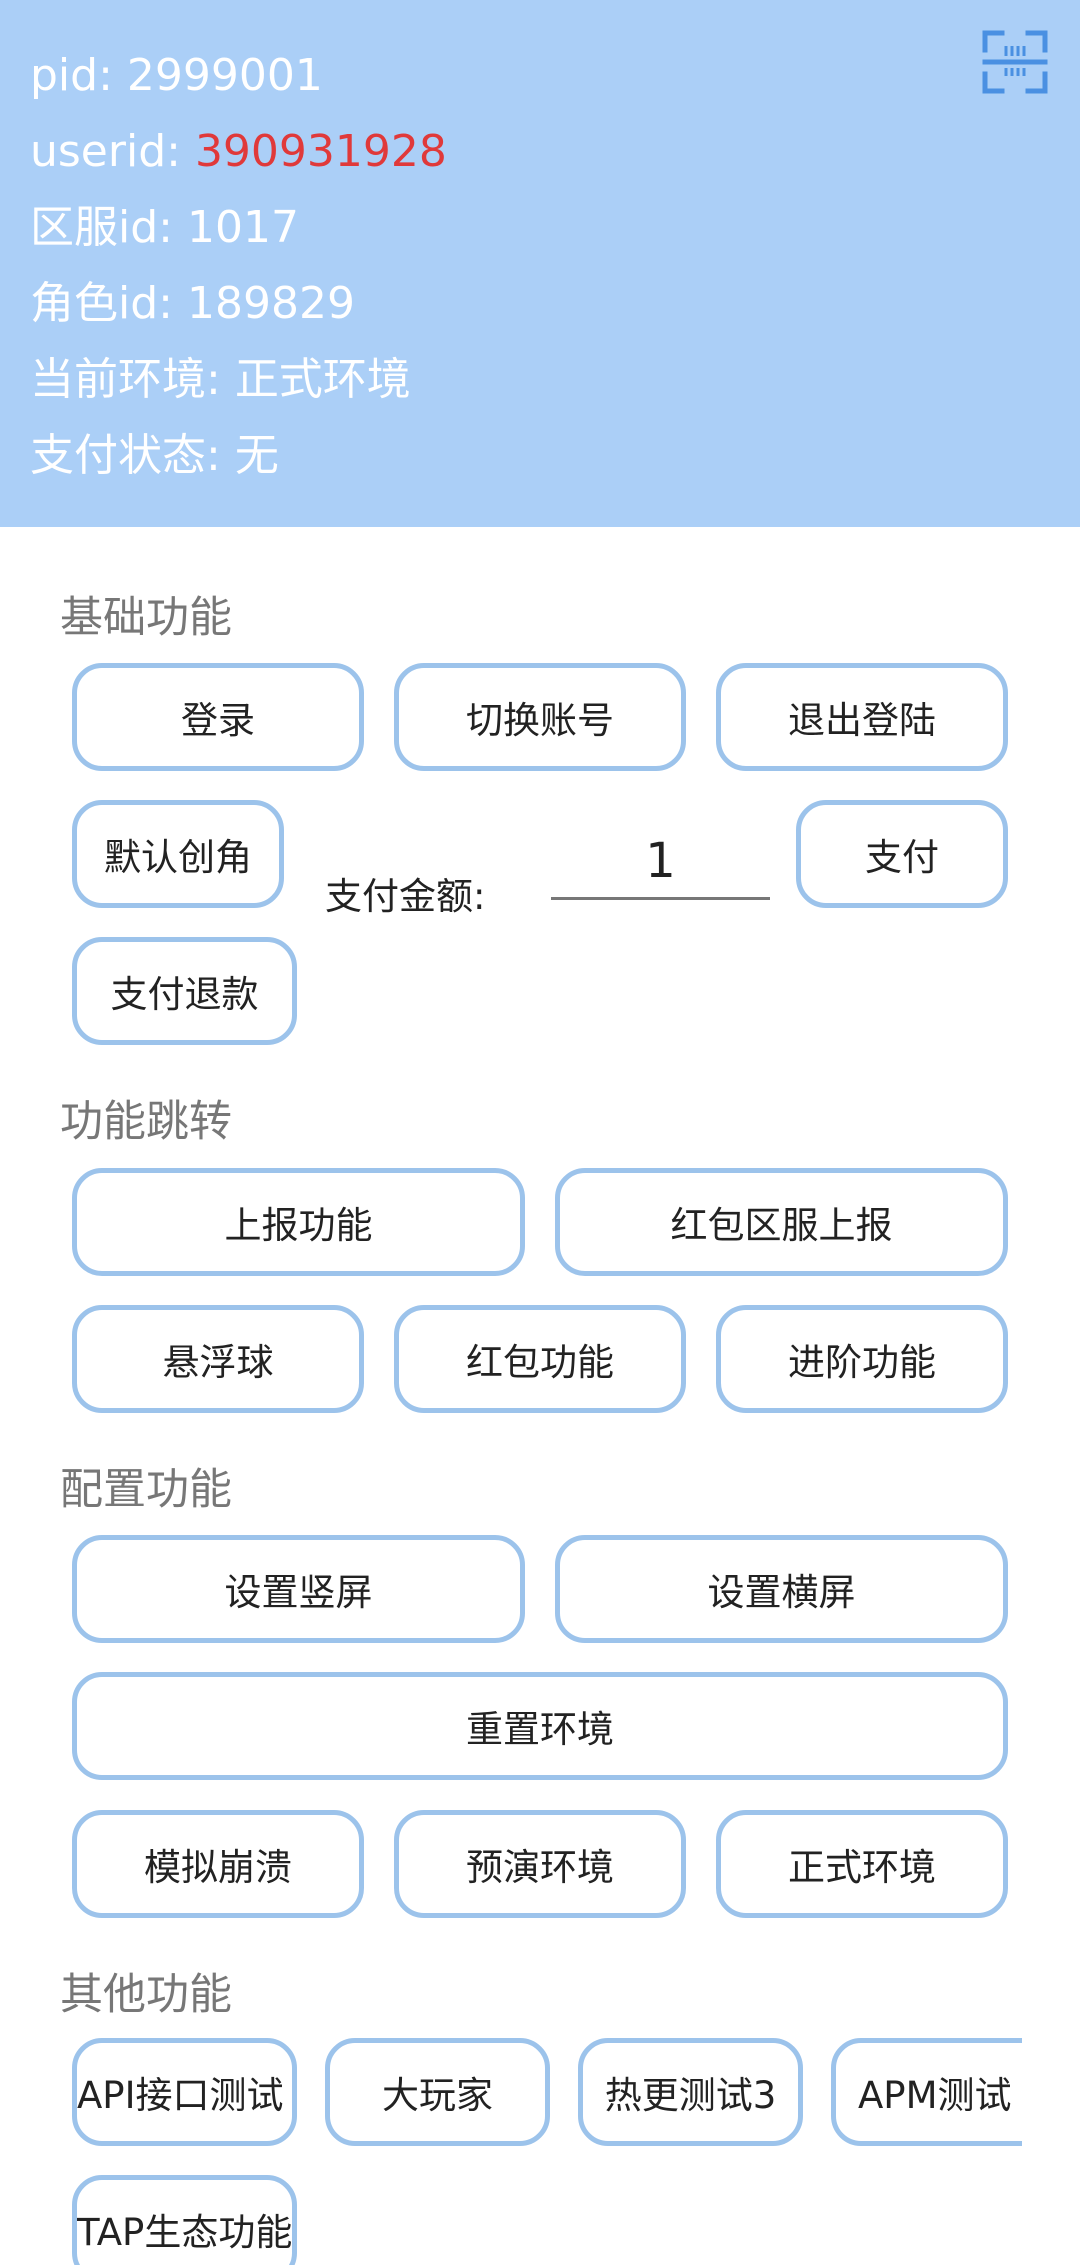  Describe the element at coordinates (902, 854) in the screenshot. I see `pay-button: 支付` at that location.